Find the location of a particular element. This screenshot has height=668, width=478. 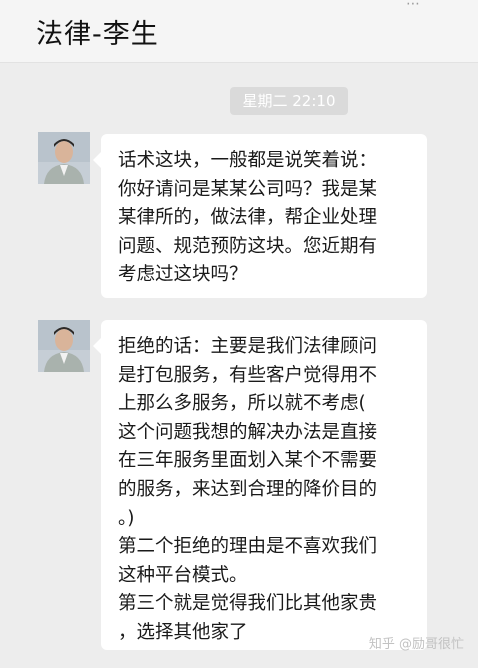

message-line: 你好请问是某某公司吗？我是某 is located at coordinates (248, 189).